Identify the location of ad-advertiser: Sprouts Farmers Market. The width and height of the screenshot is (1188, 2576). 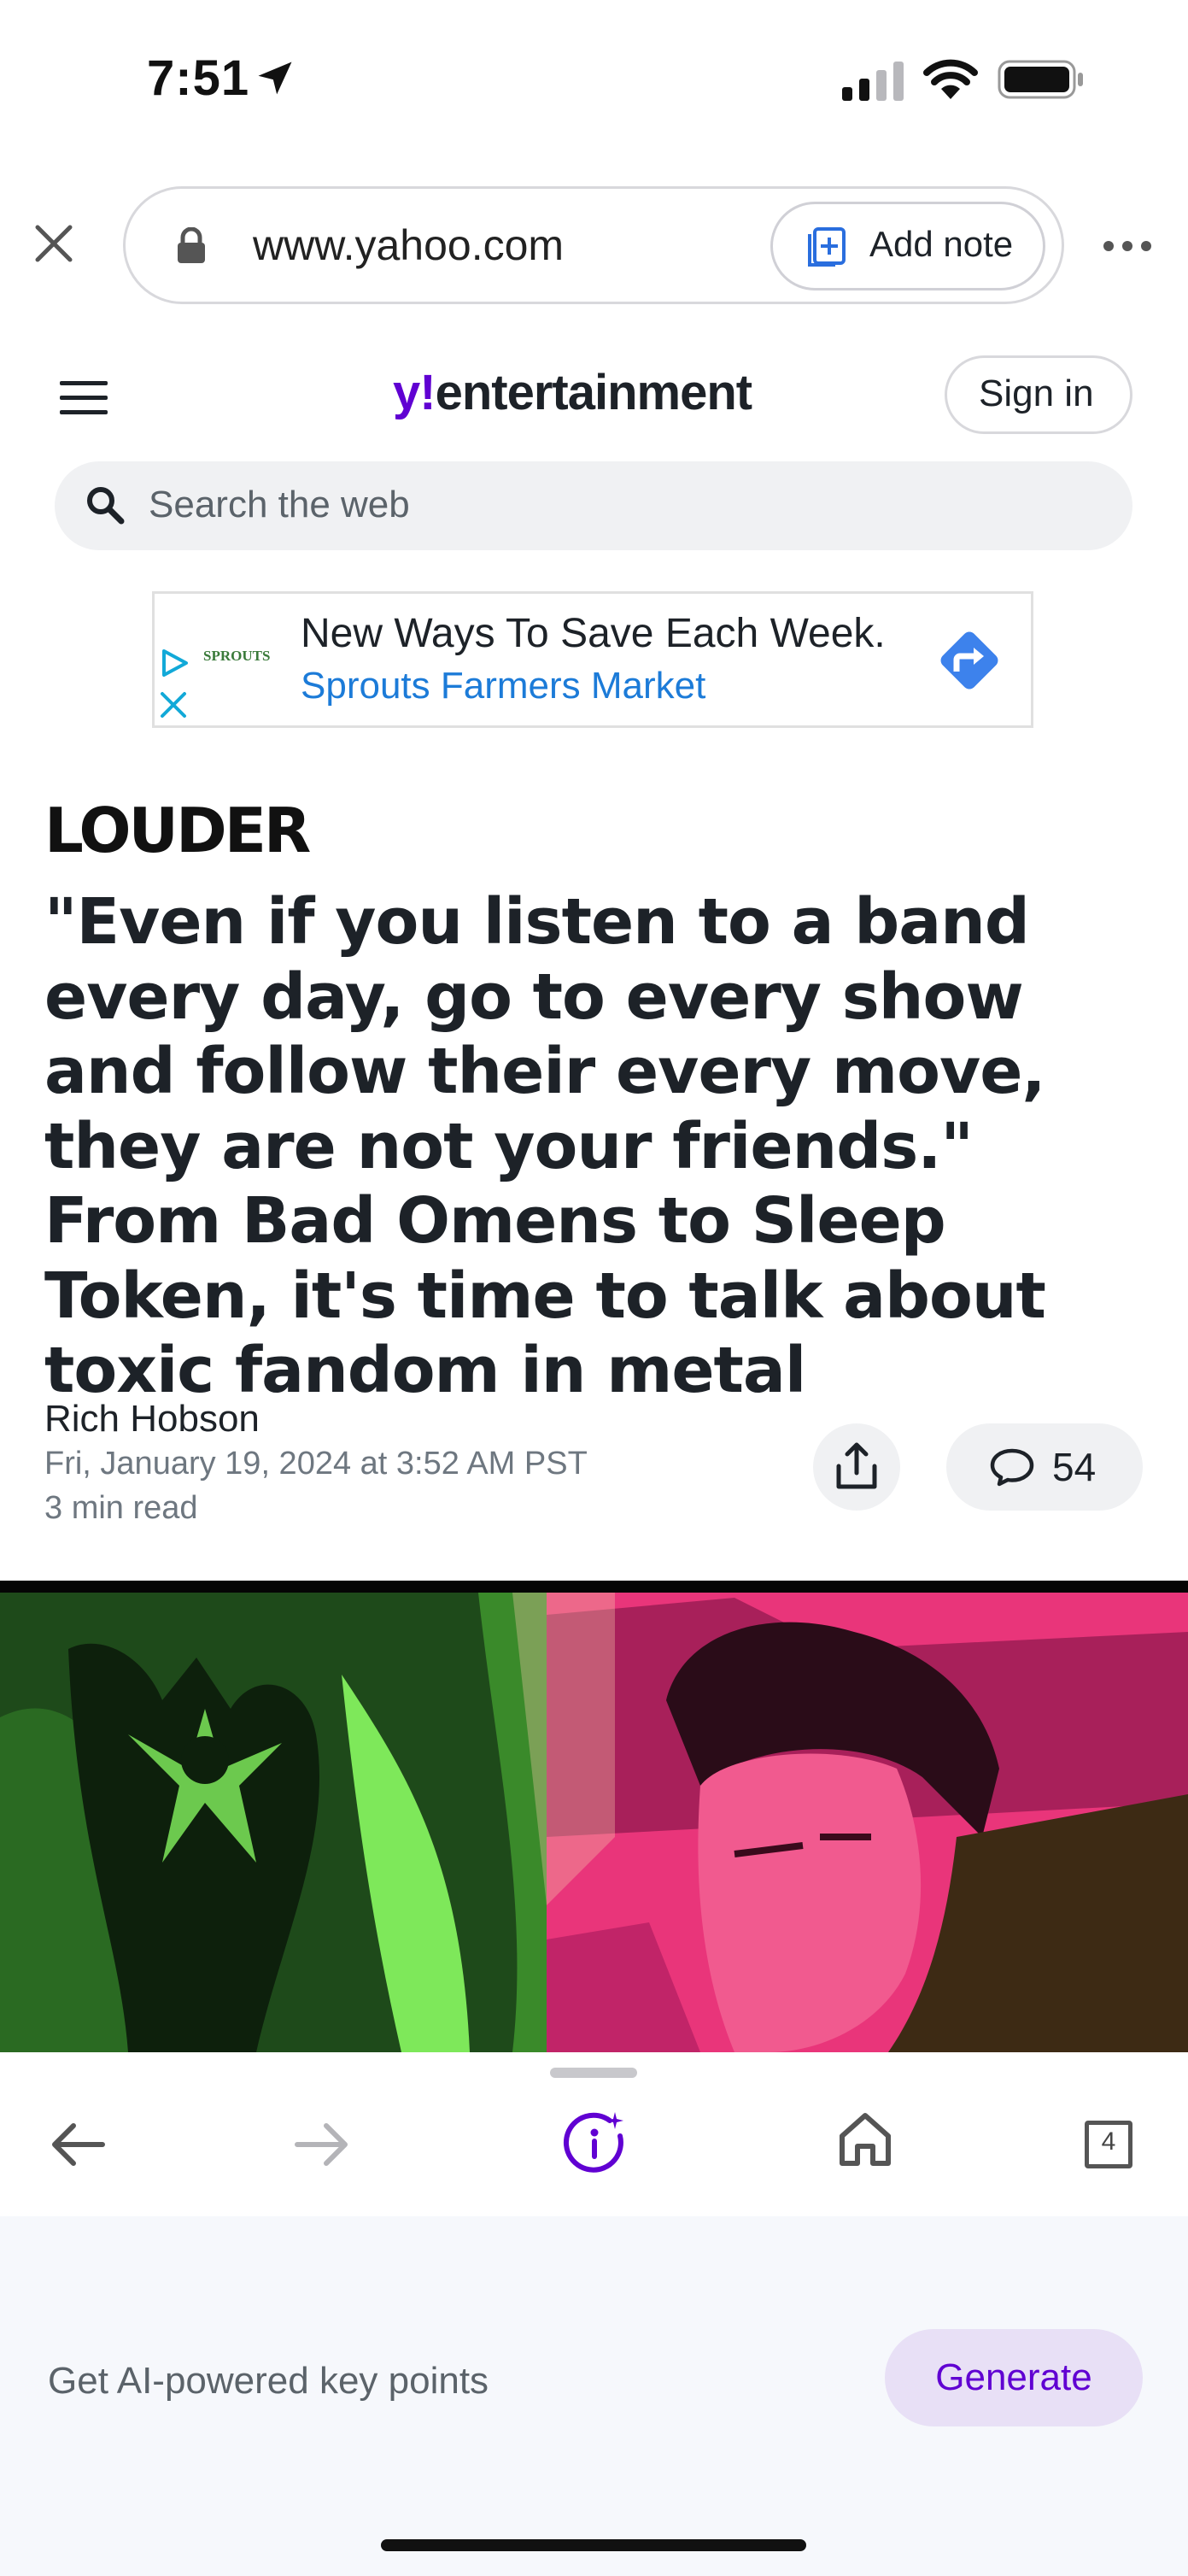
(503, 686).